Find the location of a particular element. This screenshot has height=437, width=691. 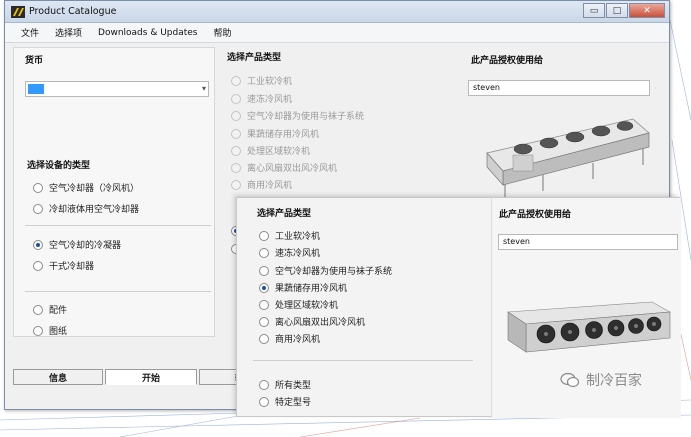

minimize-button: ▭ is located at coordinates (594, 10).